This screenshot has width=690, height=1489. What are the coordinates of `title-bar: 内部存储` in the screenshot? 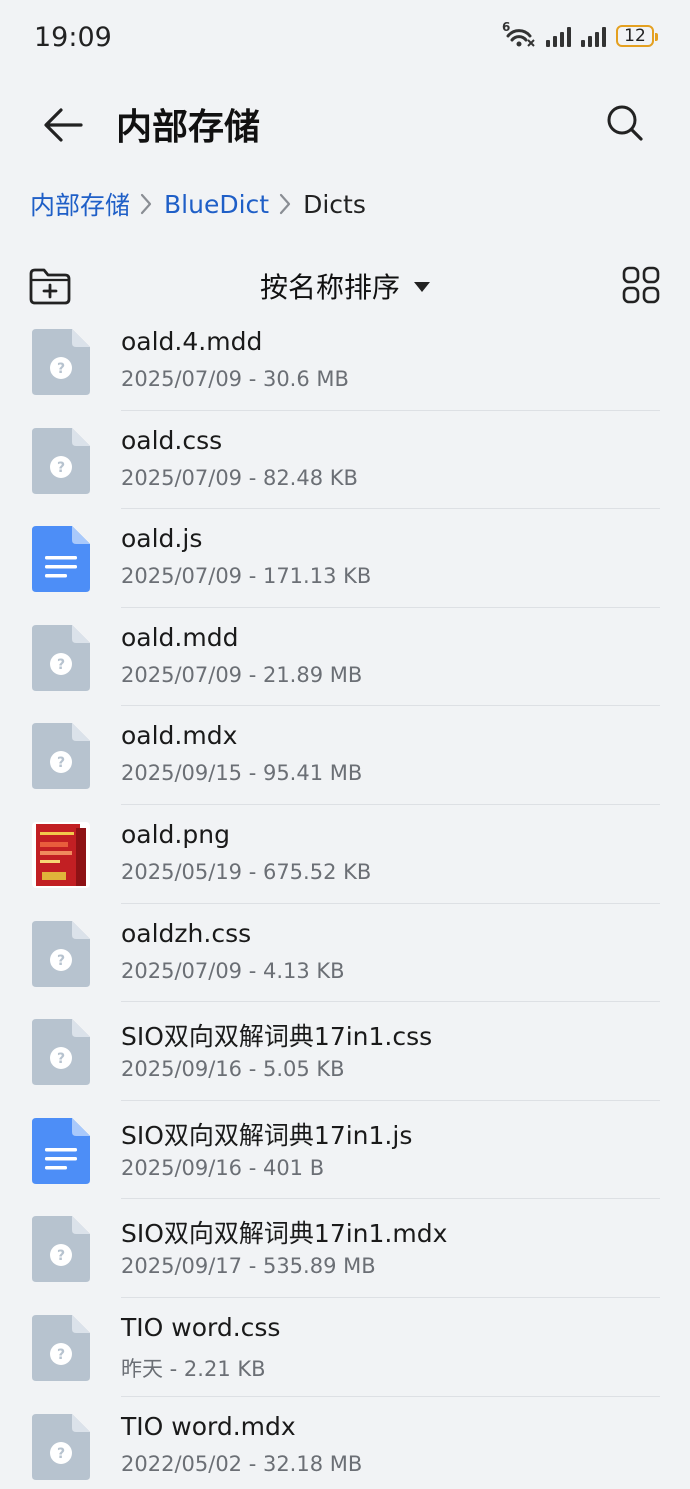 It's located at (345, 125).